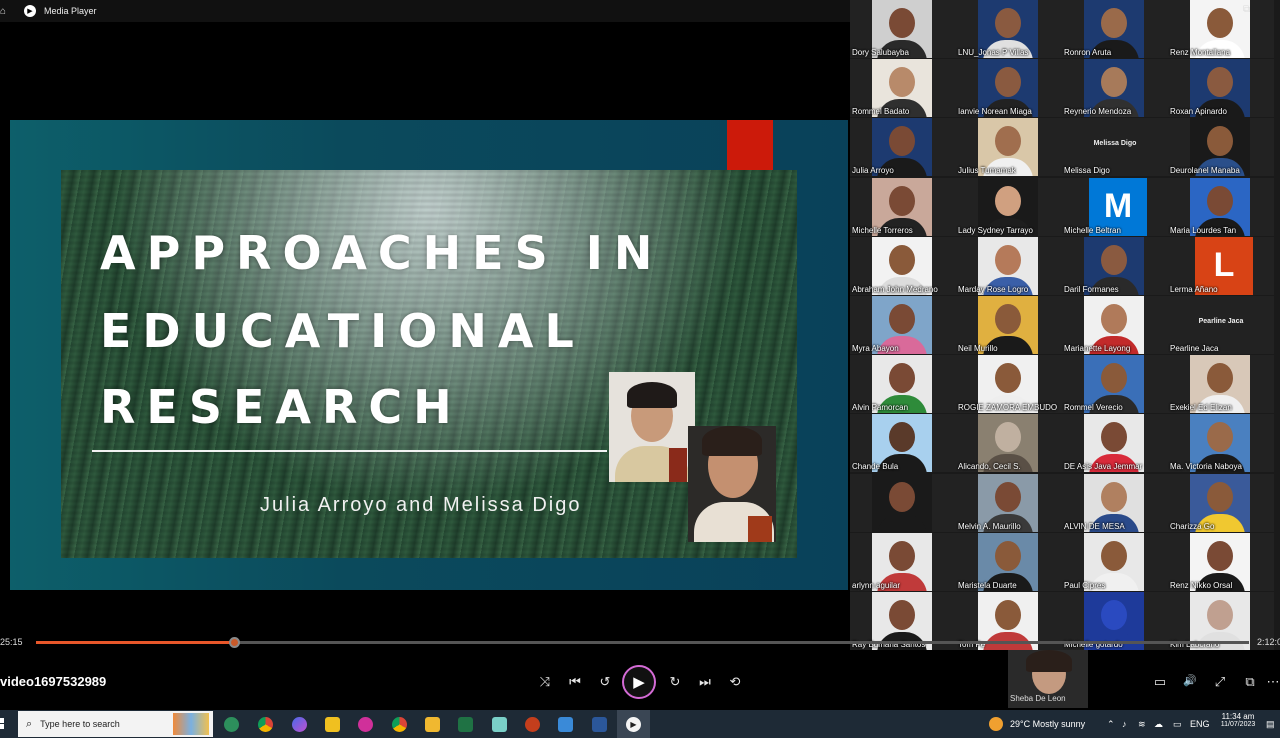 This screenshot has width=1280, height=738. Describe the element at coordinates (1115, 561) in the screenshot. I see `participant-tile: Paul Cipres` at that location.